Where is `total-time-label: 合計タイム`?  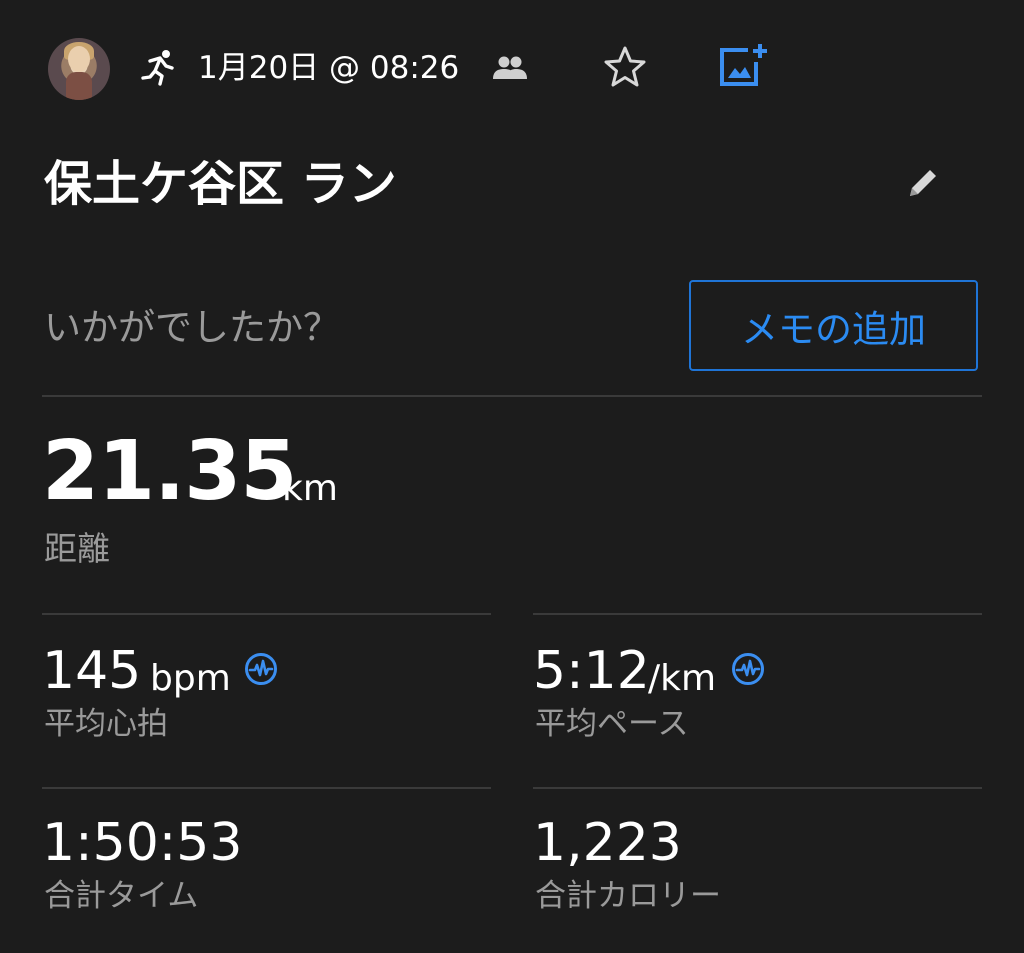
total-time-label: 合計タイム is located at coordinates (121, 896).